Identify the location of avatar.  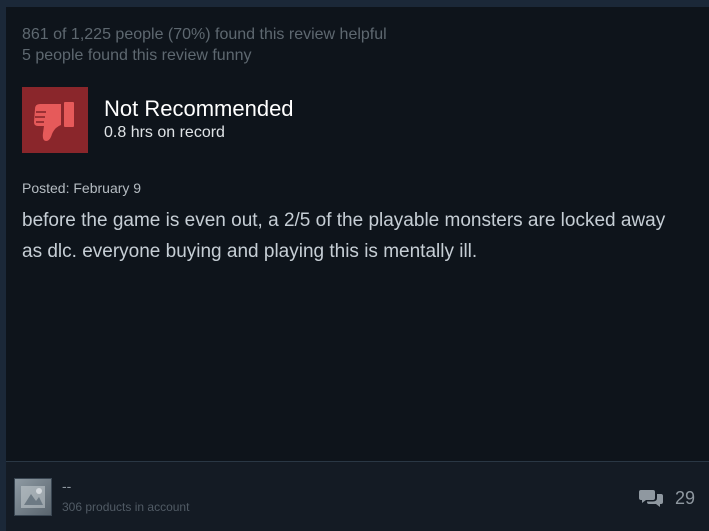
(33, 497).